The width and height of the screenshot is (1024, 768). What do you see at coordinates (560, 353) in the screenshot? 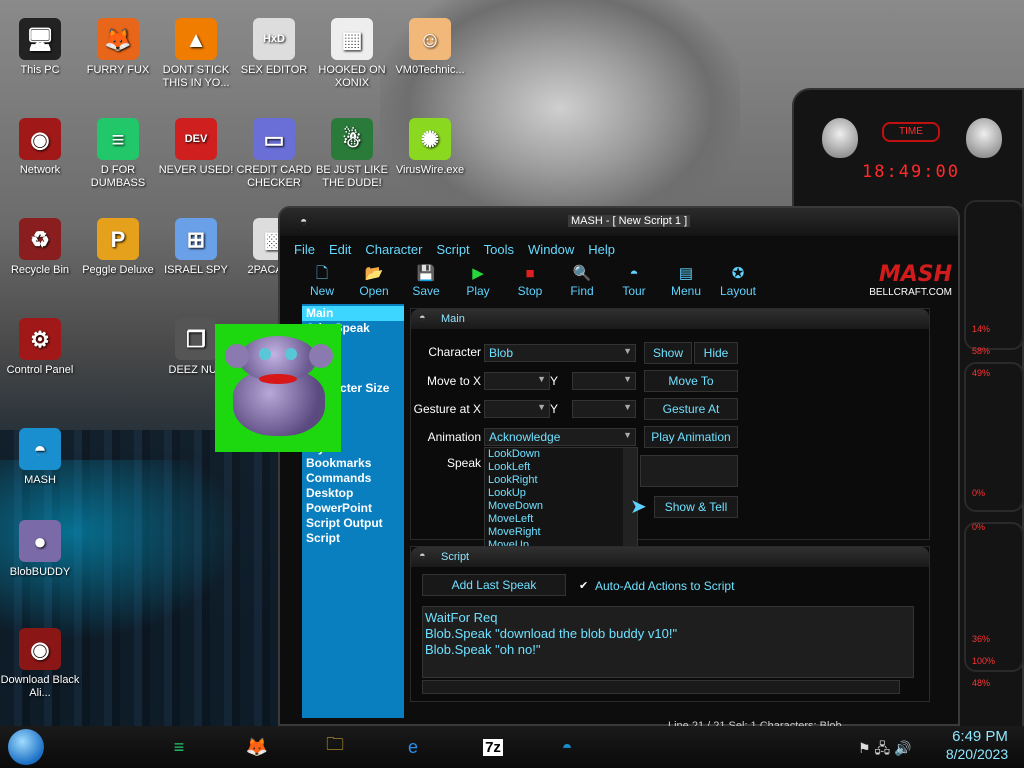
I see `character-combo: Blob ▼` at bounding box center [560, 353].